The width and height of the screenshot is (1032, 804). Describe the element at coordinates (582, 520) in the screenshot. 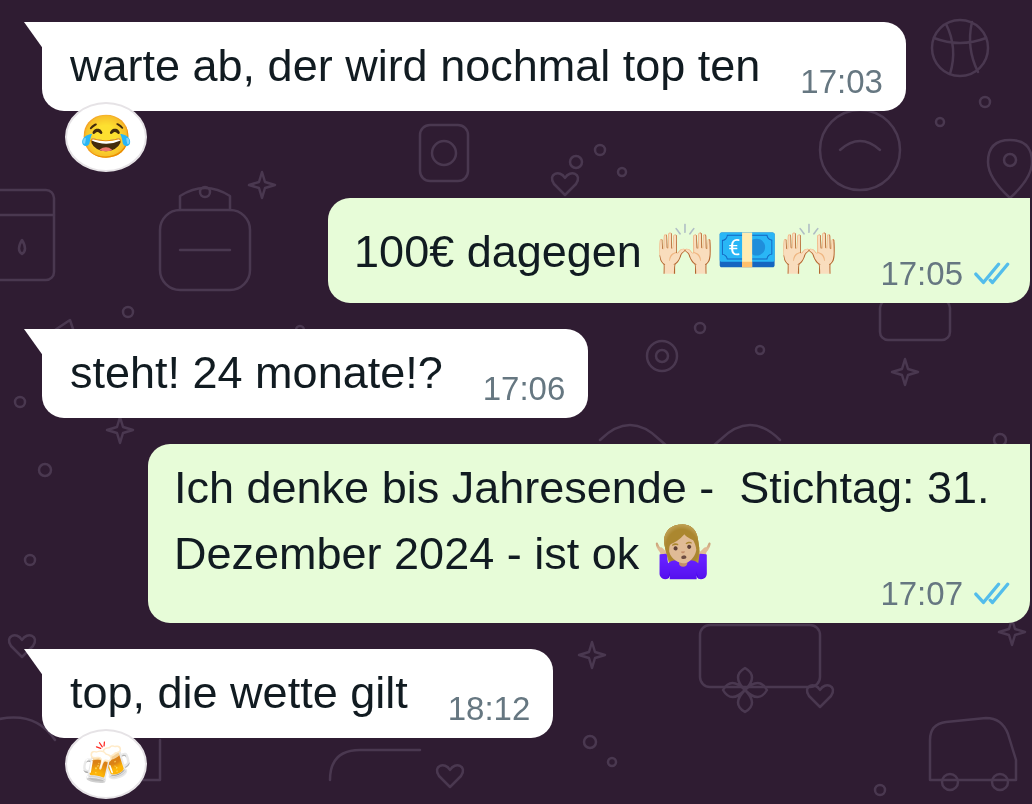

I see `message-text: Ich denke bis Jahresende - Stichtag: 31. Dezember 2024 - ist ok 🤷🏼‍♀` at that location.